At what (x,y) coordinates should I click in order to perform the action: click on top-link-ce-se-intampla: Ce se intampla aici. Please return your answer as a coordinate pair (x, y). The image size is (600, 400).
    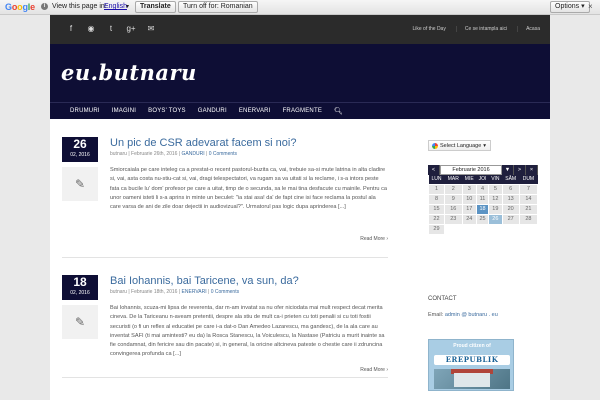
    Looking at the image, I should click on (481, 29).